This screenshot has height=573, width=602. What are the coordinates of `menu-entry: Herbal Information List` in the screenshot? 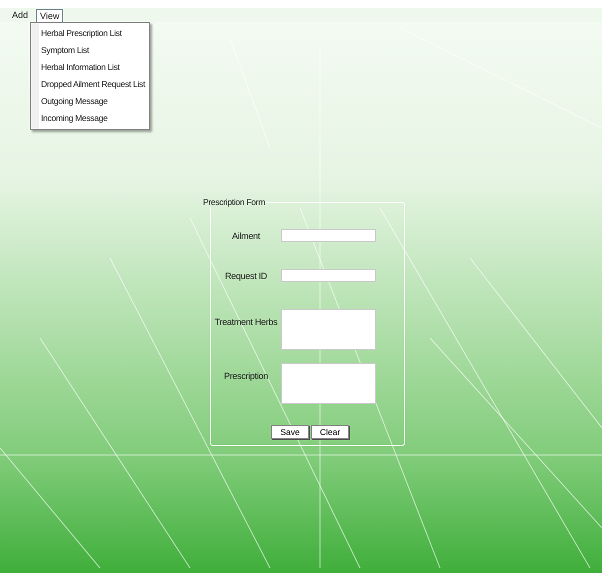 It's located at (88, 67).